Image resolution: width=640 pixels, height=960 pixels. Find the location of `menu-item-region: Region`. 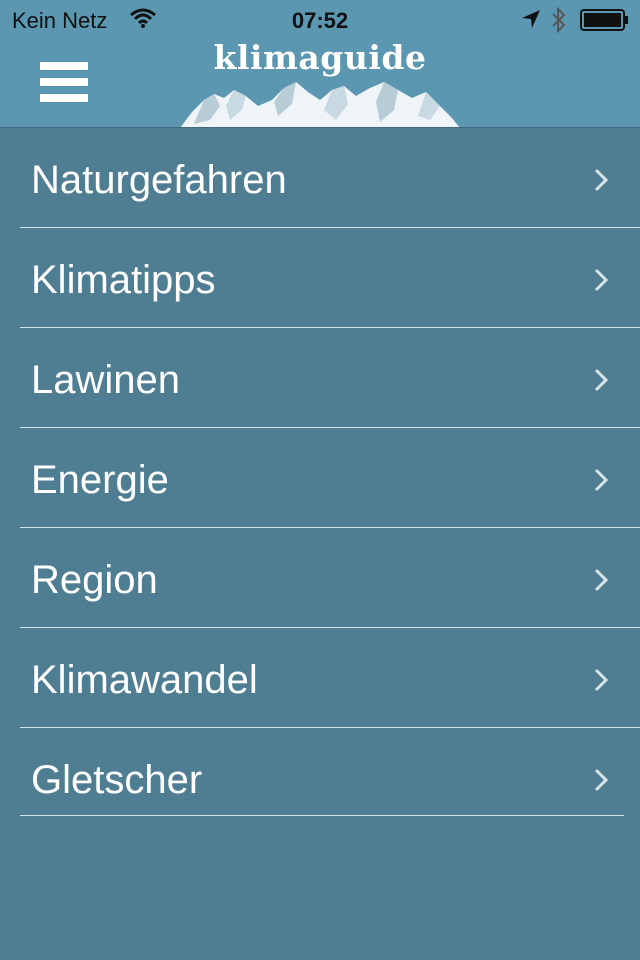

menu-item-region: Region is located at coordinates (320, 578).